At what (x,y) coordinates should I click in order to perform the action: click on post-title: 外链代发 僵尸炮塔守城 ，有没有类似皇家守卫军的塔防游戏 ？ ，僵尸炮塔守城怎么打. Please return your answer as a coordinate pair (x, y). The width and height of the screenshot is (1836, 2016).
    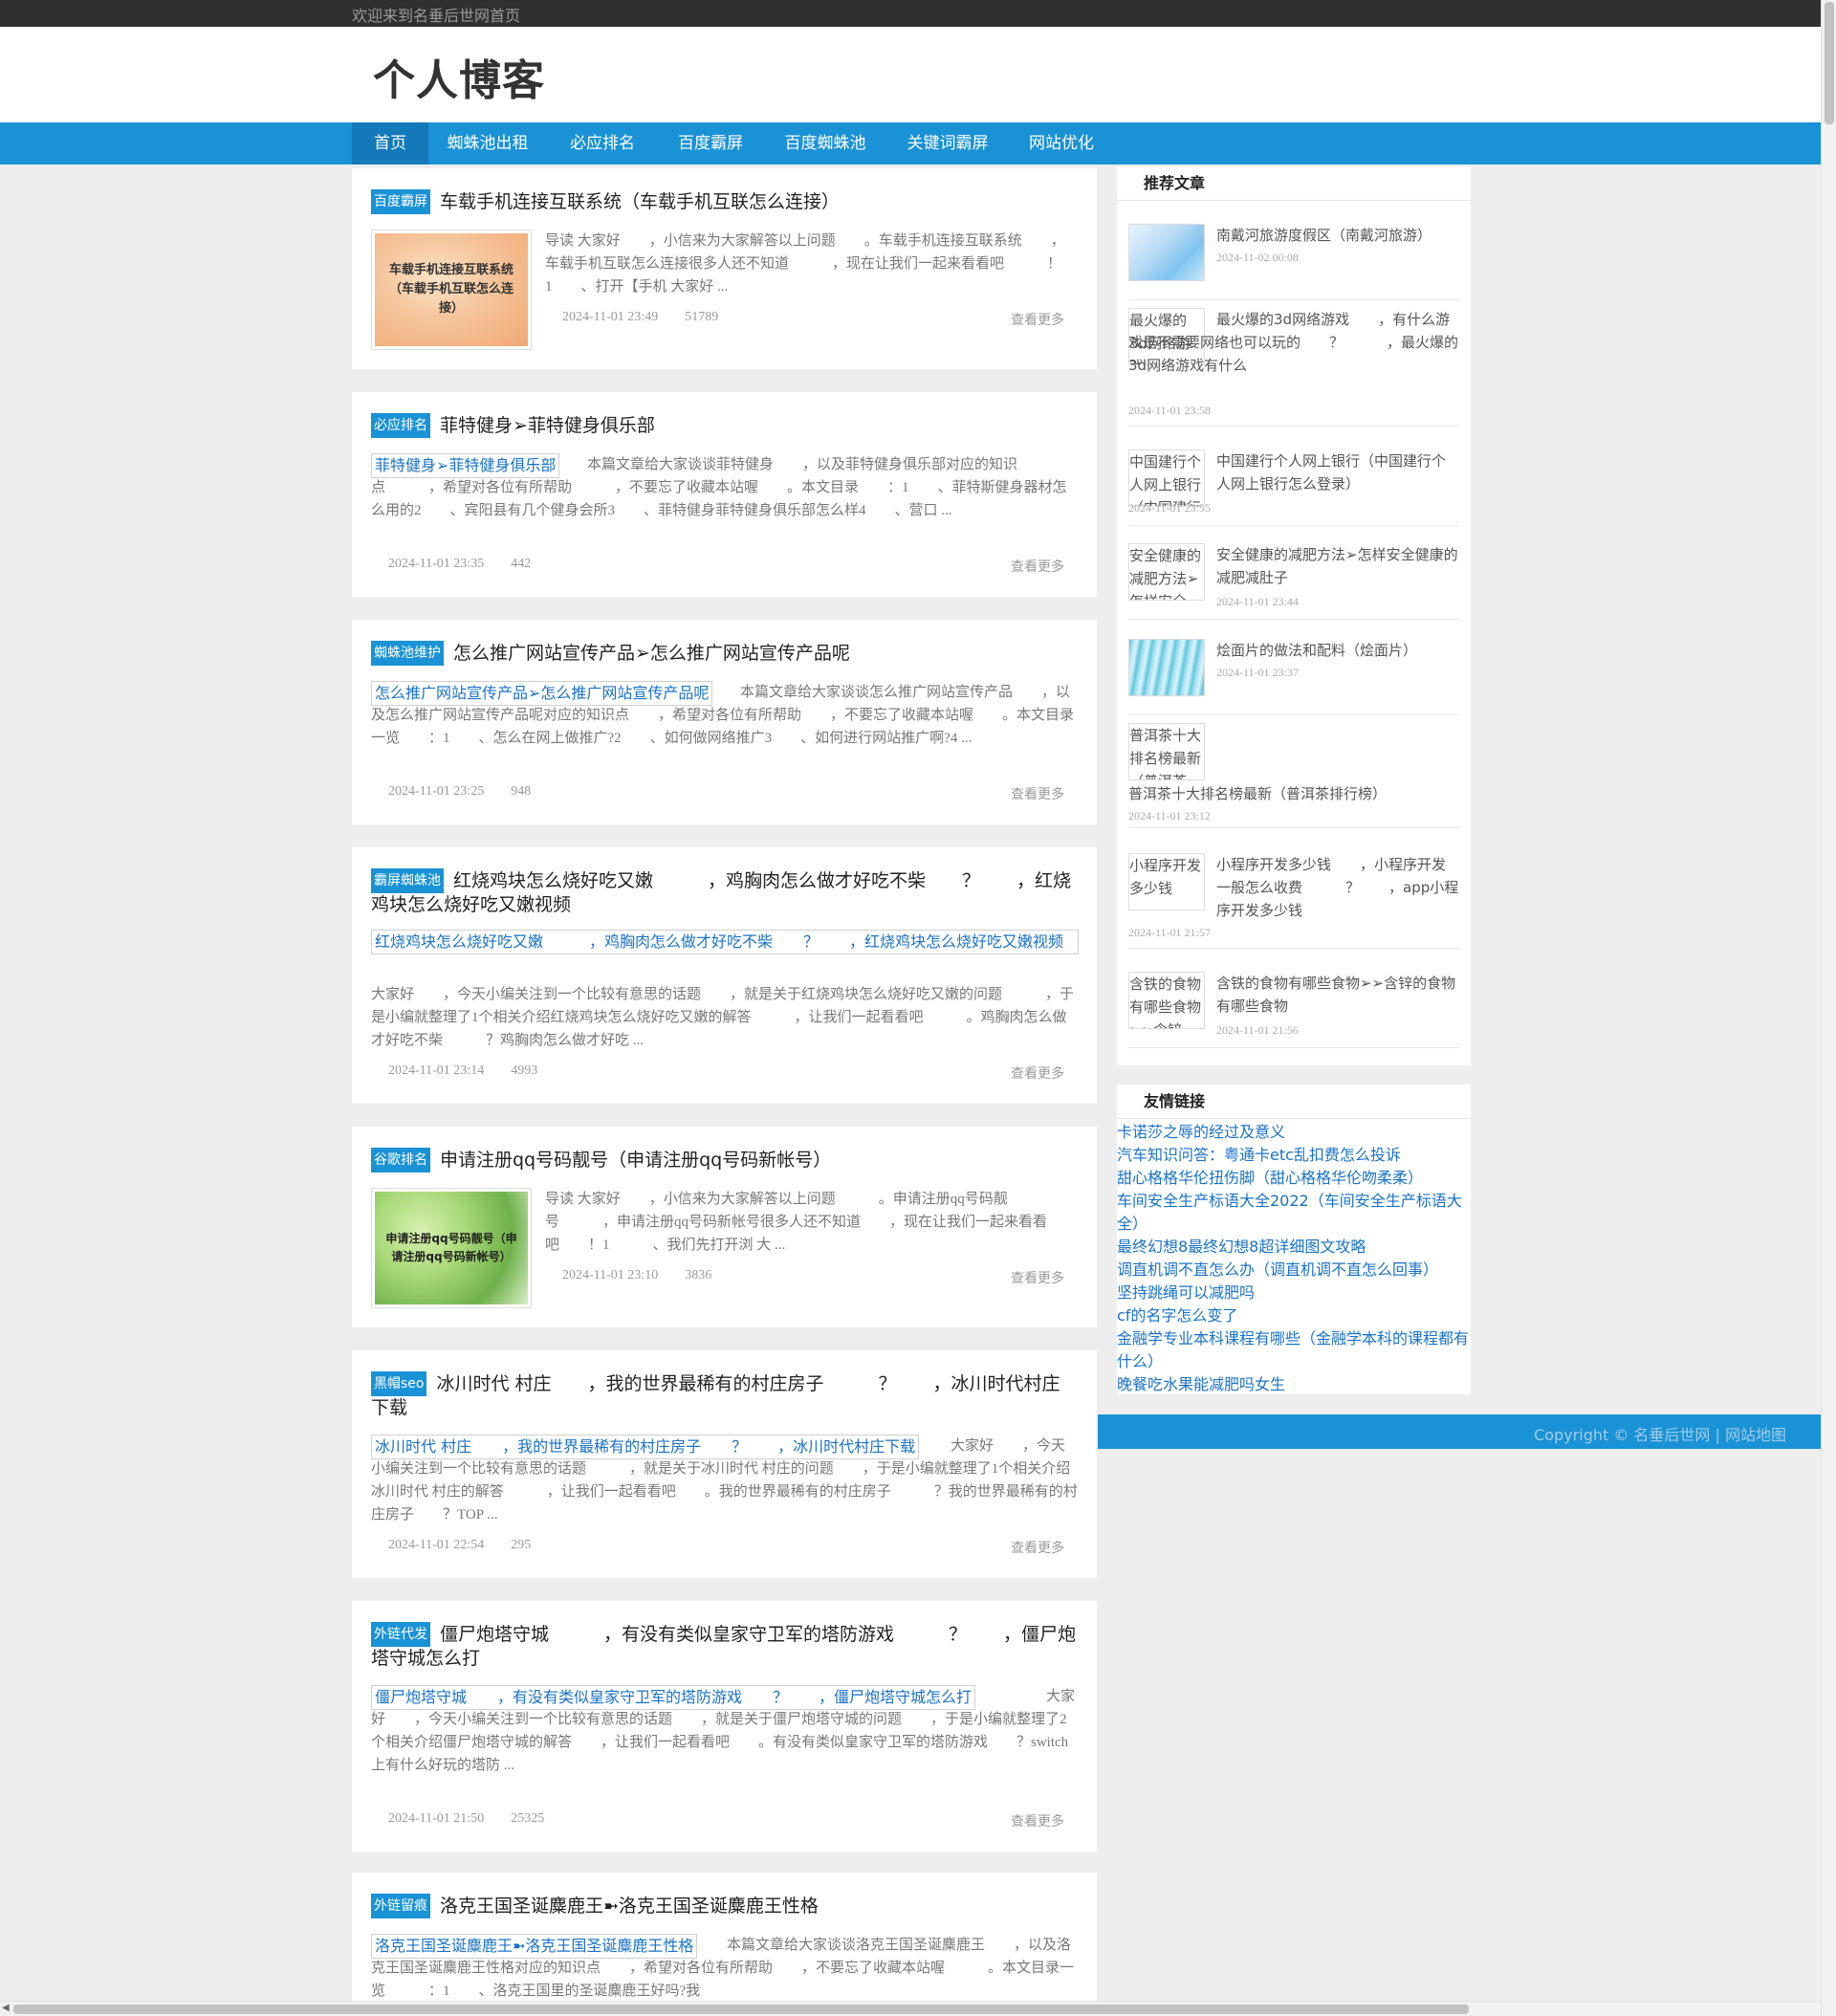
    Looking at the image, I should click on (725, 1646).